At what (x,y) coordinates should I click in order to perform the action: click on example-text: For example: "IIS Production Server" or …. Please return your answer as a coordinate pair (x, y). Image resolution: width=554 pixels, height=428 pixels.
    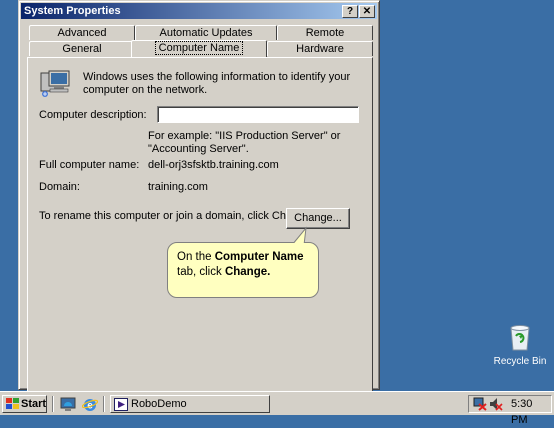
    Looking at the image, I should click on (244, 142).